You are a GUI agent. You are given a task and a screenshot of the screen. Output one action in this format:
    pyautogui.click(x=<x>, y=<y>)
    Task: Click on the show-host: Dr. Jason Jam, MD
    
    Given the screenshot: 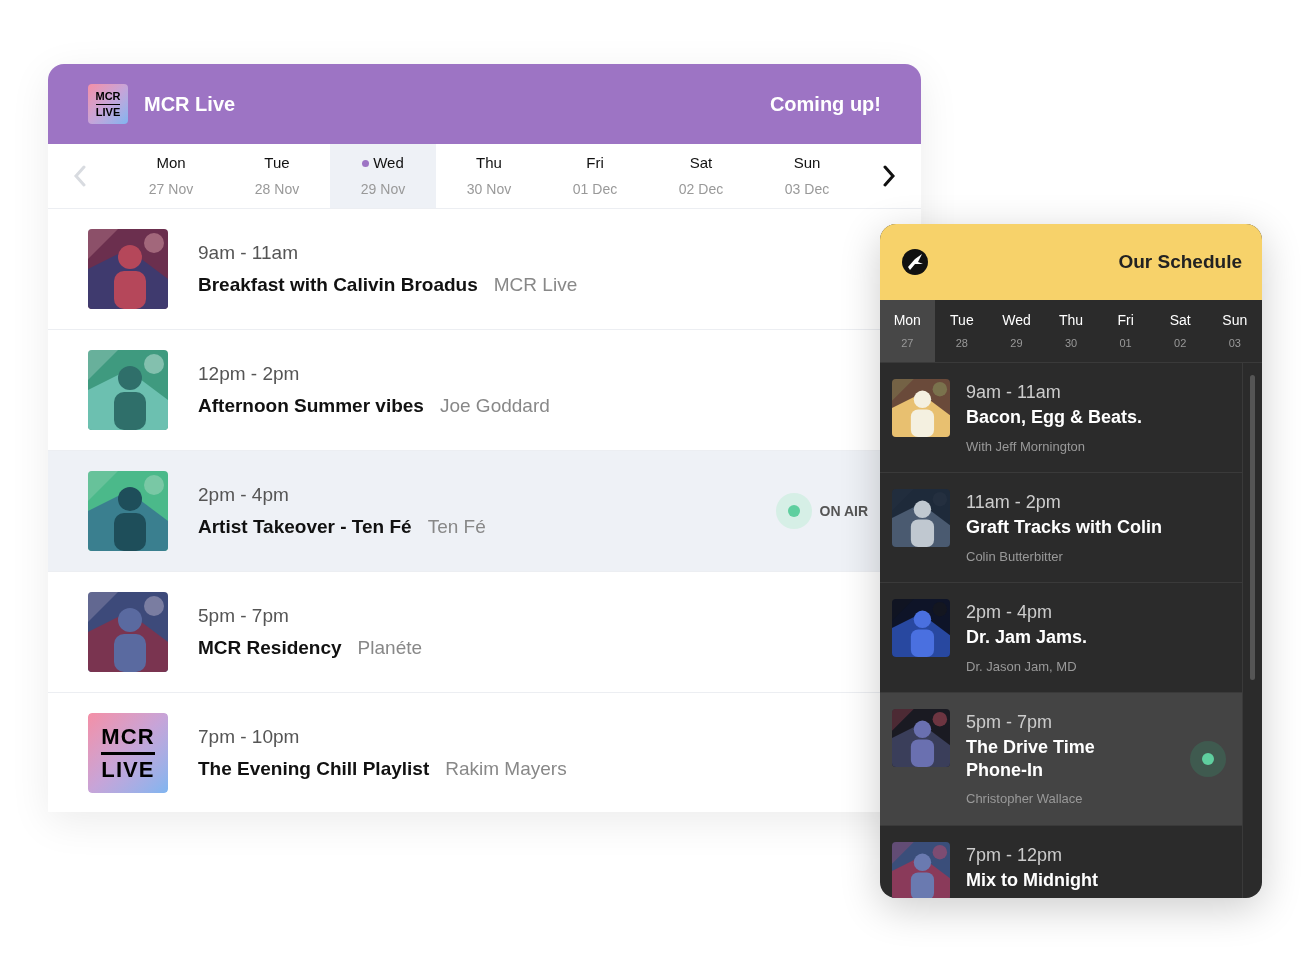 What is the action you would take?
    pyautogui.click(x=1022, y=666)
    